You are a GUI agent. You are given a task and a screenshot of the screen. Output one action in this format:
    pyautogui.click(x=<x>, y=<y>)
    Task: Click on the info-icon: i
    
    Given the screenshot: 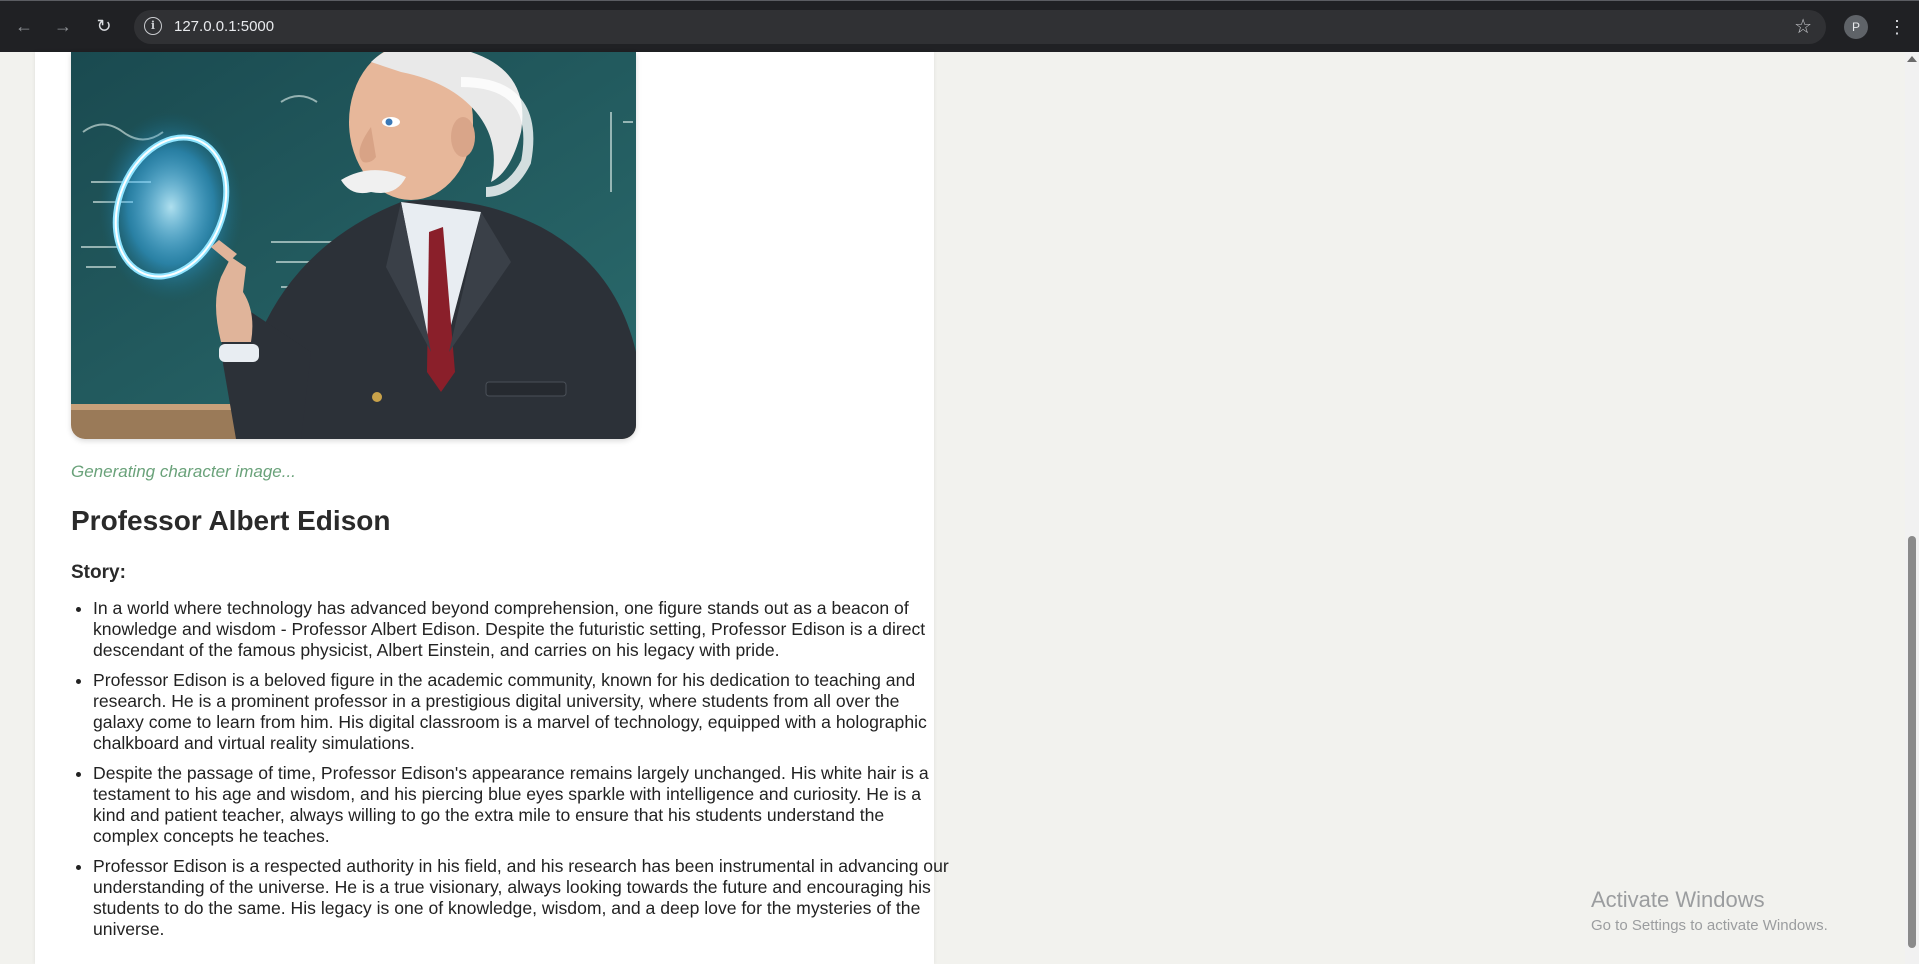 What is the action you would take?
    pyautogui.click(x=153, y=26)
    